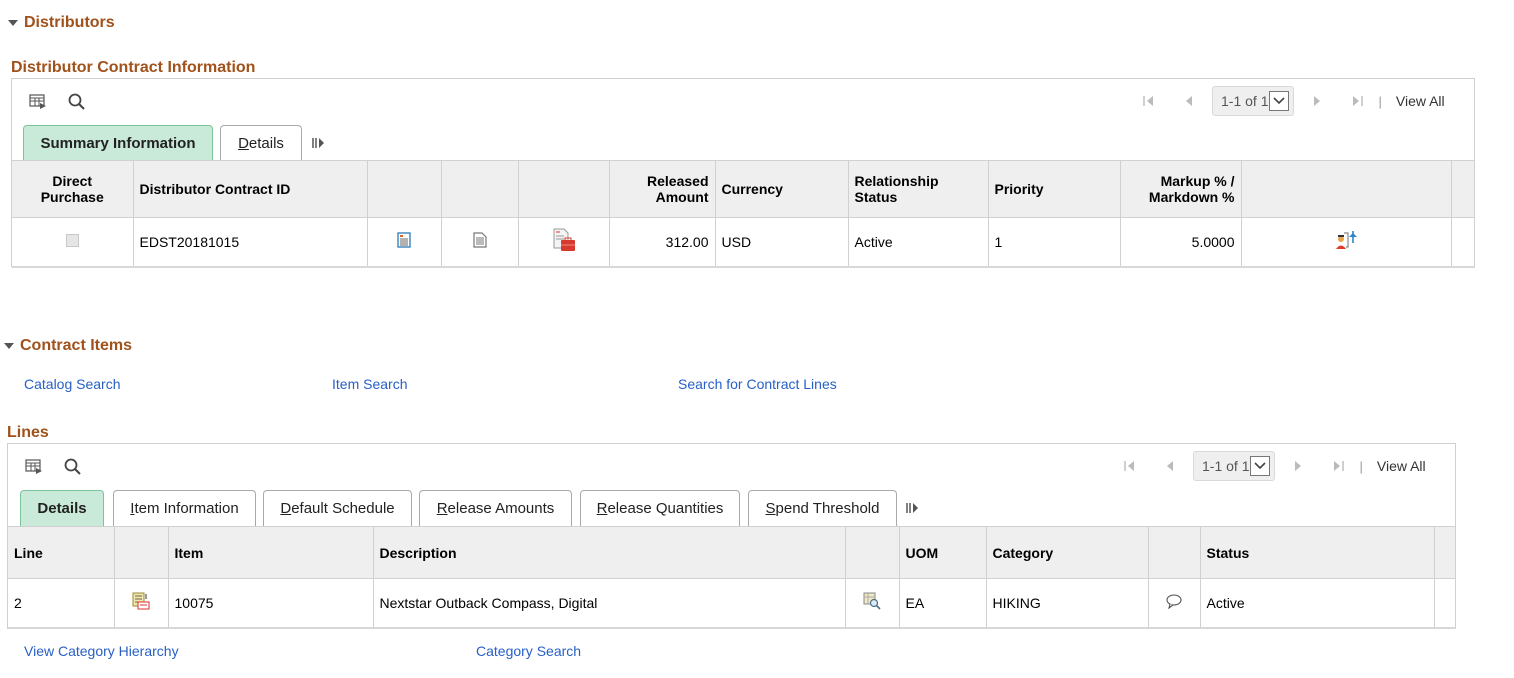  What do you see at coordinates (184, 508) in the screenshot?
I see `tab-item-information: Item Information` at bounding box center [184, 508].